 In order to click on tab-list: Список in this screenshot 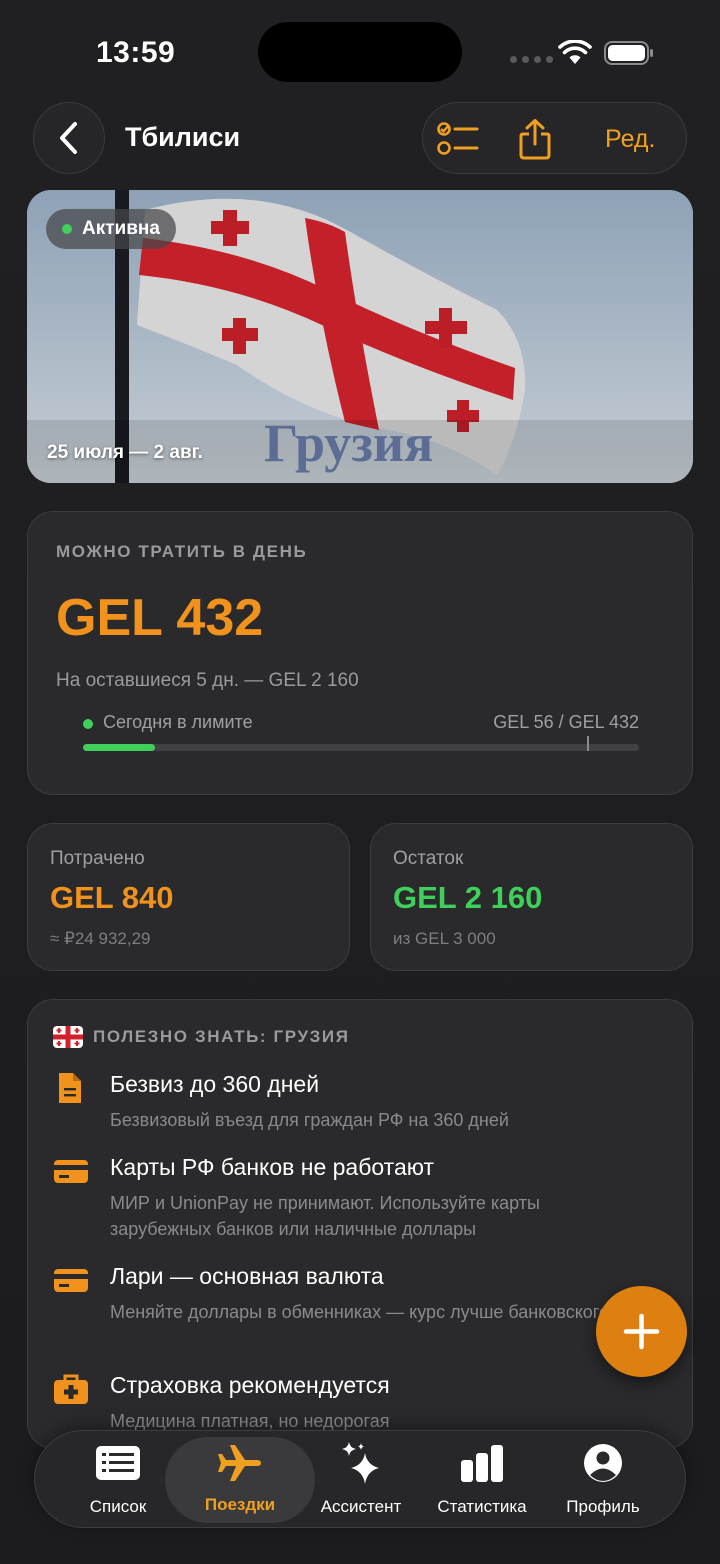, I will do `click(118, 1480)`.